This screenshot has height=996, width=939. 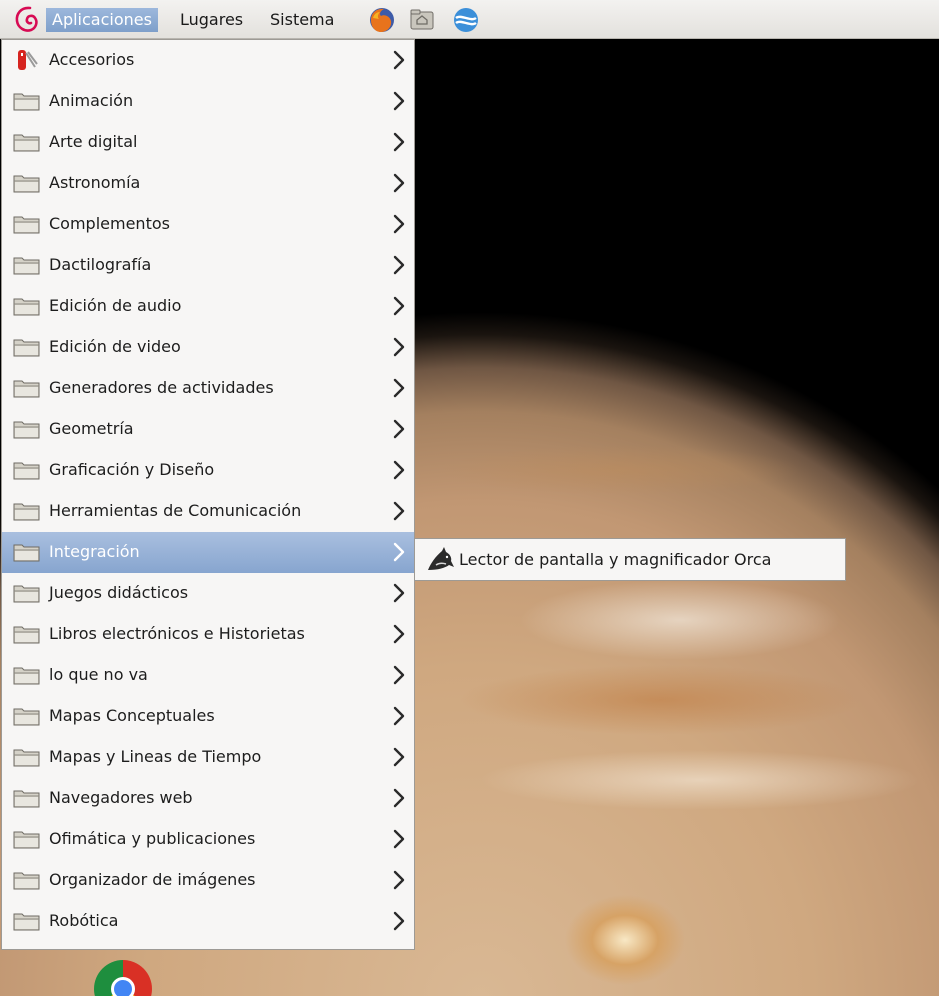 I want to click on menu-item-label: Arte digital, so click(x=93, y=141).